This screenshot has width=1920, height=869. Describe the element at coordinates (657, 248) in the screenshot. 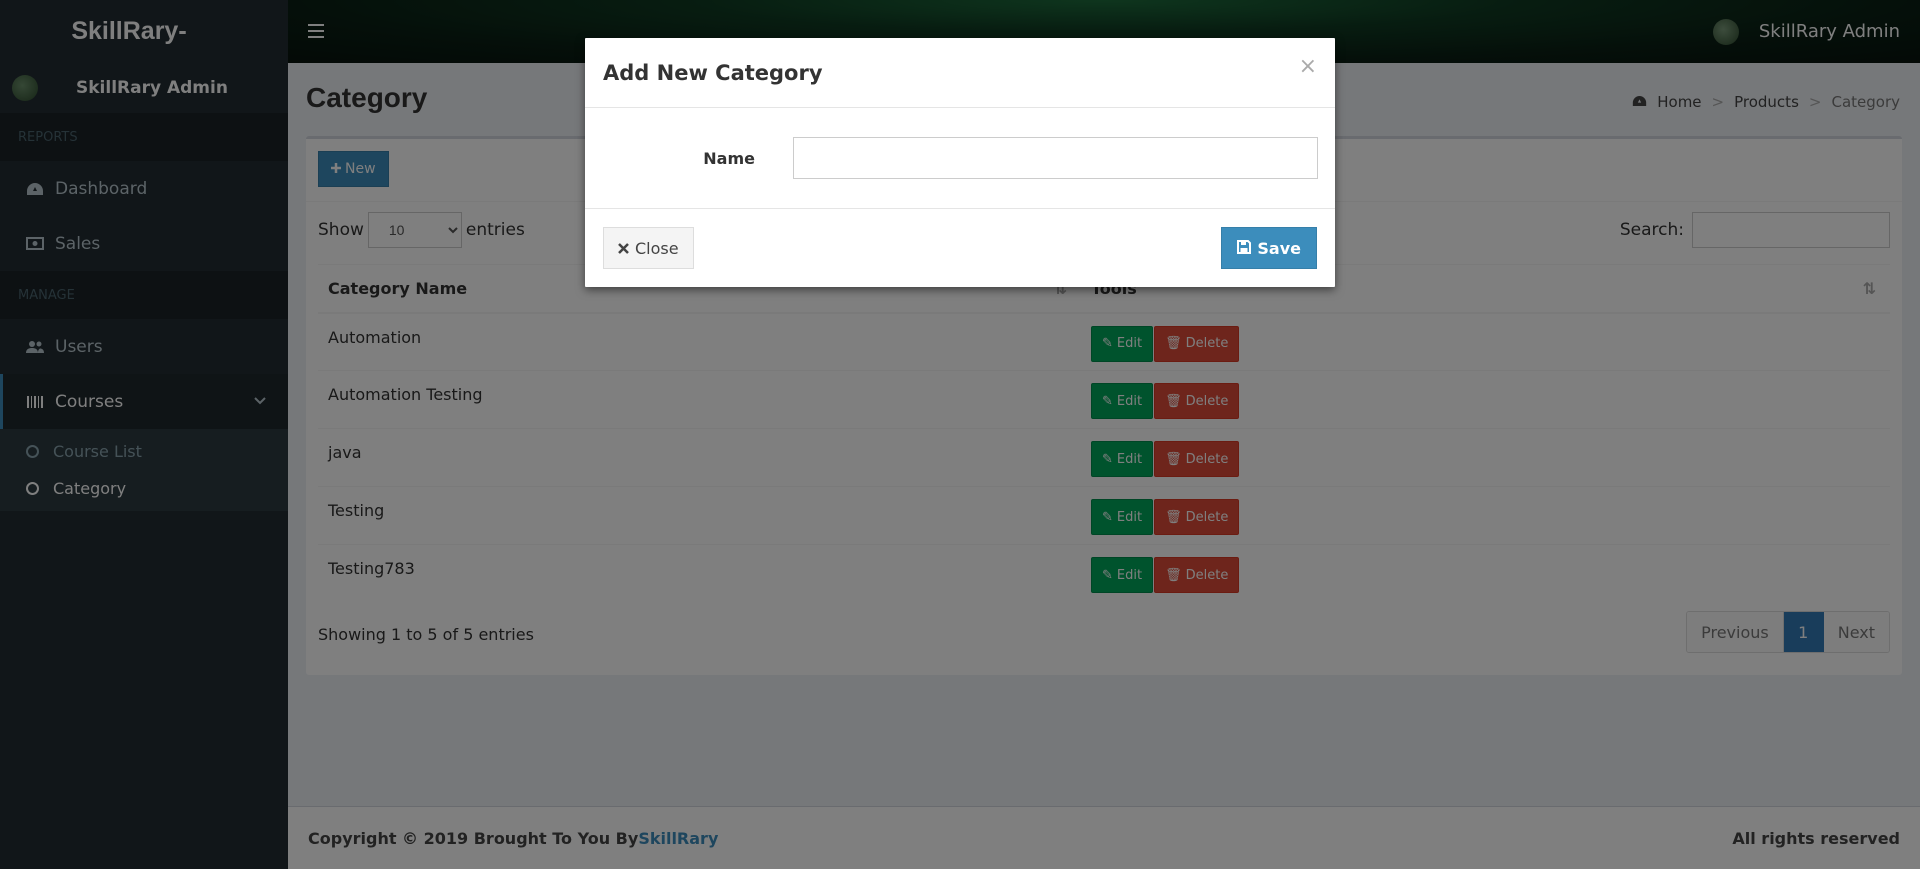

I see `close-button-label: Close` at that location.